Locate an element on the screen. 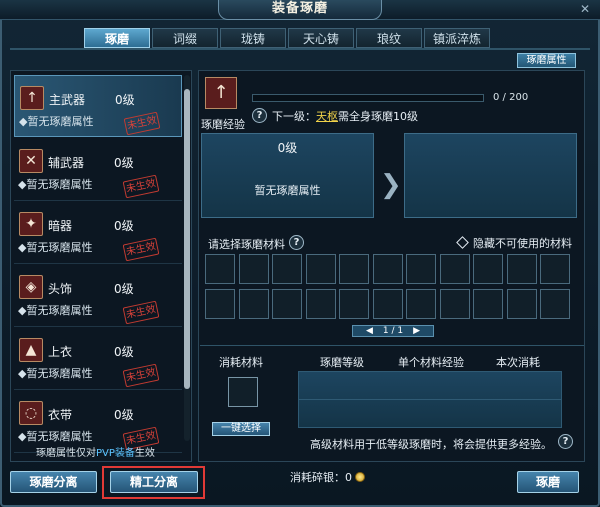 Image resolution: width=600 pixels, height=507 pixels. tab-tianxin: 天心铸 is located at coordinates (321, 38).